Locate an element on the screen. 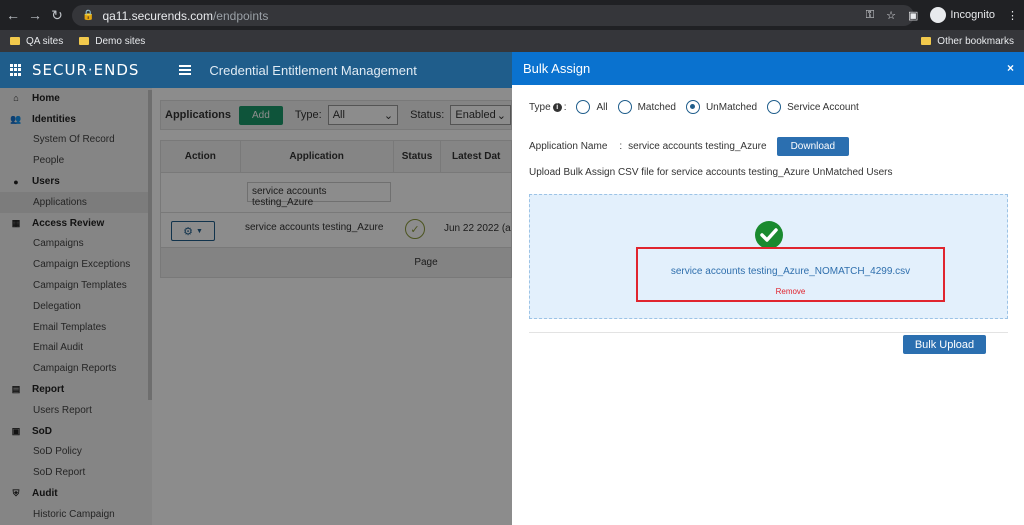  bookmarks-bar: QA sites Demo sites Other bookmarks is located at coordinates (512, 41).